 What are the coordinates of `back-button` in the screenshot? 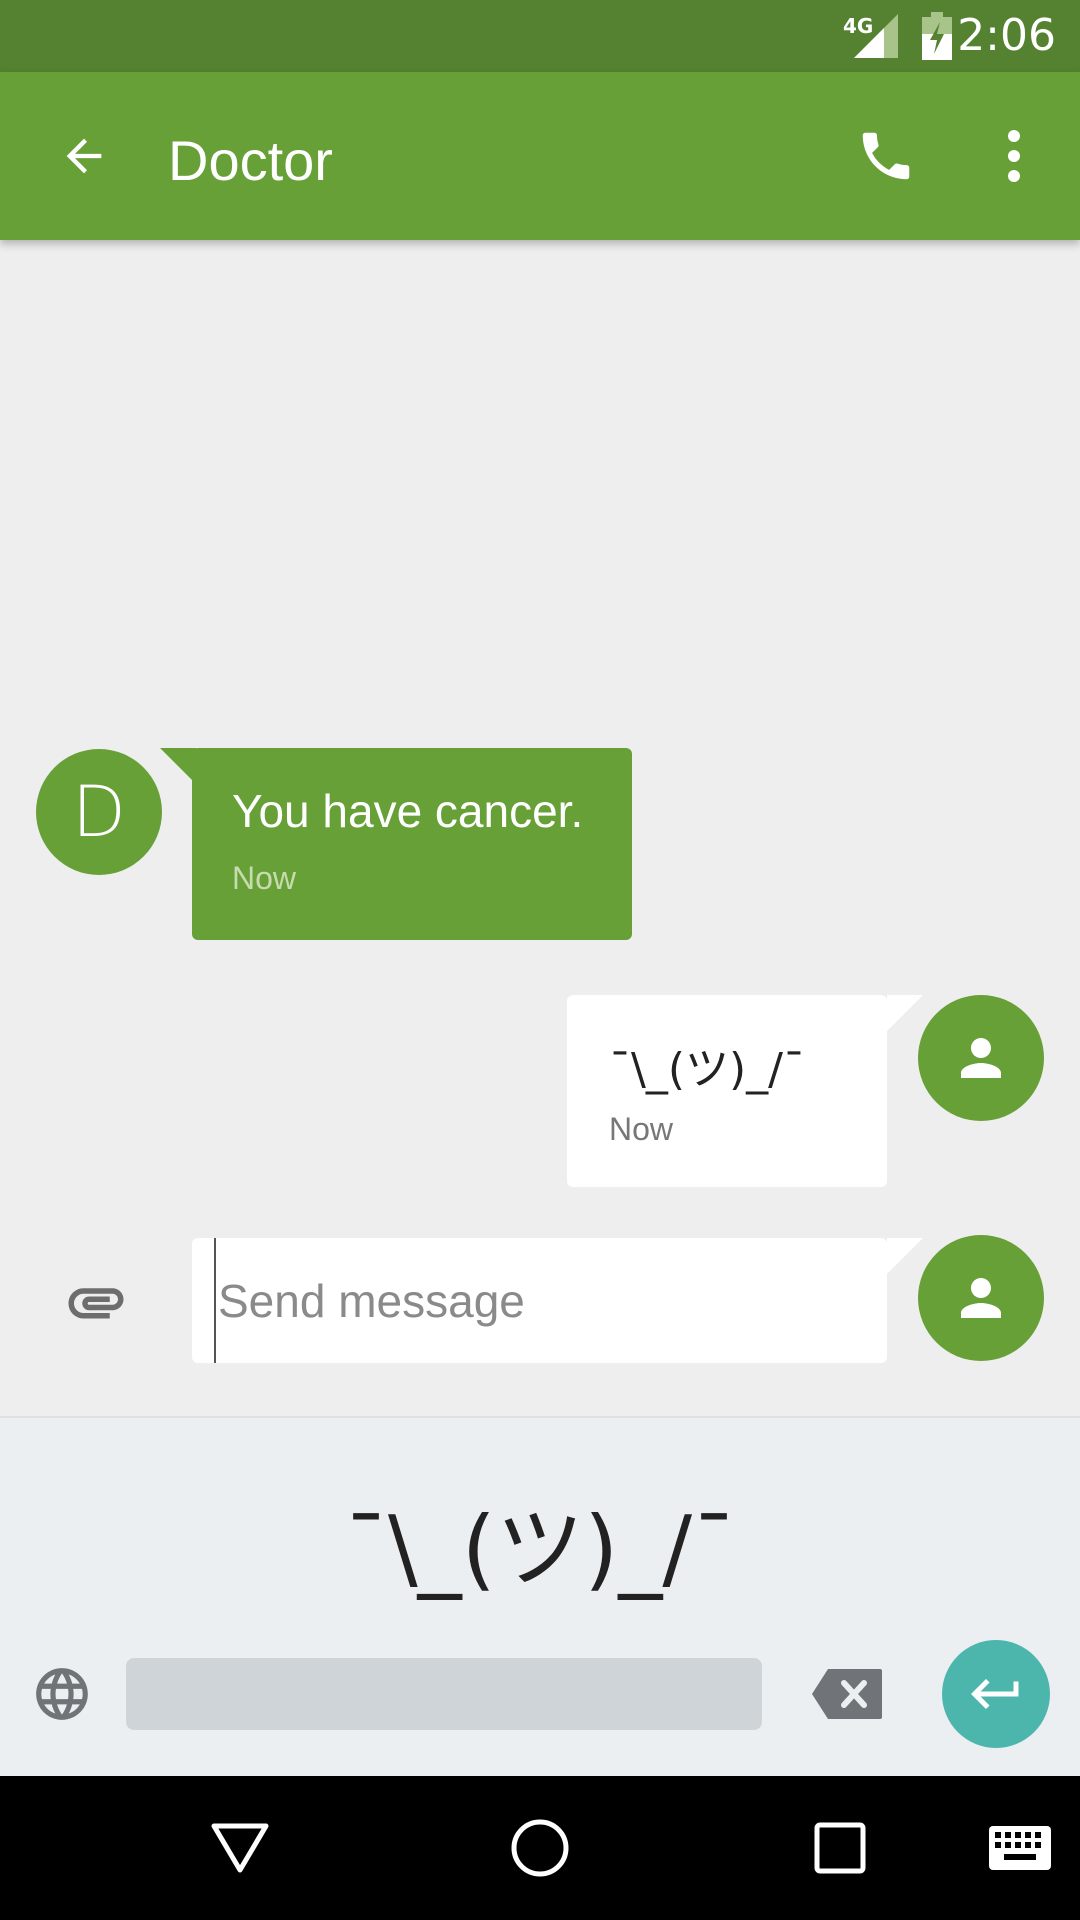 It's located at (84, 156).